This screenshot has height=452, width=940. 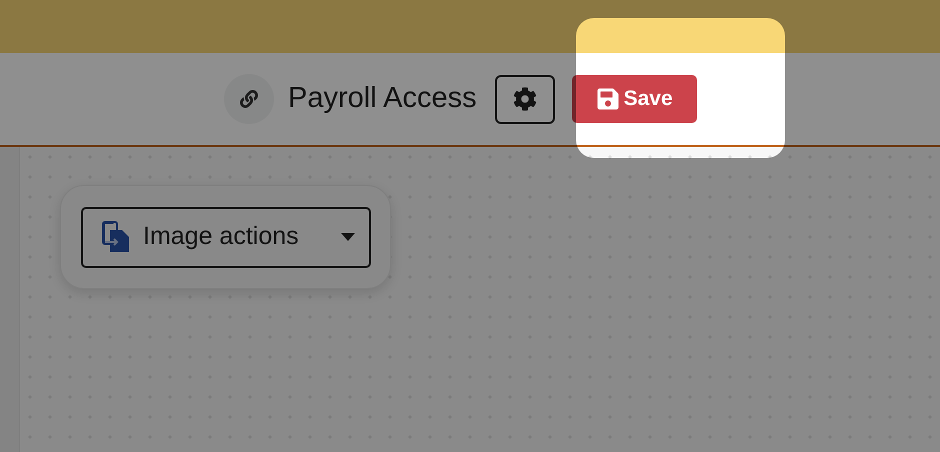 What do you see at coordinates (382, 98) in the screenshot?
I see `page-title: Payroll Access` at bounding box center [382, 98].